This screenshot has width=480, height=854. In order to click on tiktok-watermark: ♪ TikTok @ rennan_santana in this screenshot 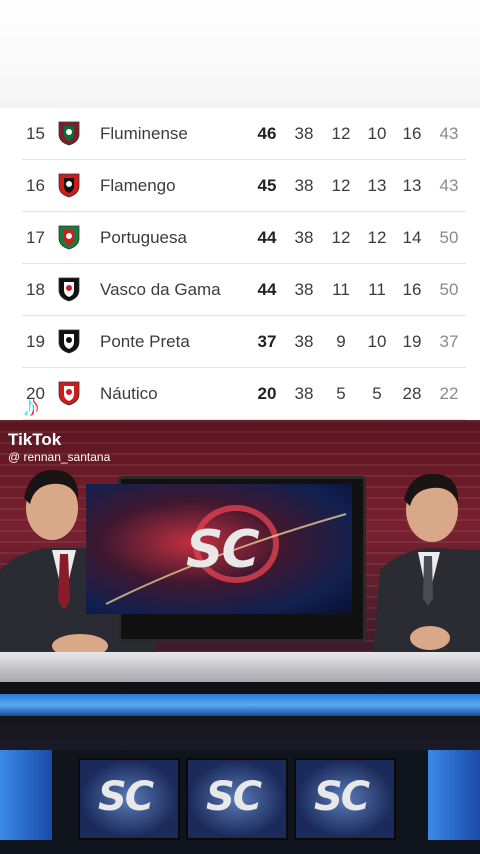, I will do `click(88, 430)`.